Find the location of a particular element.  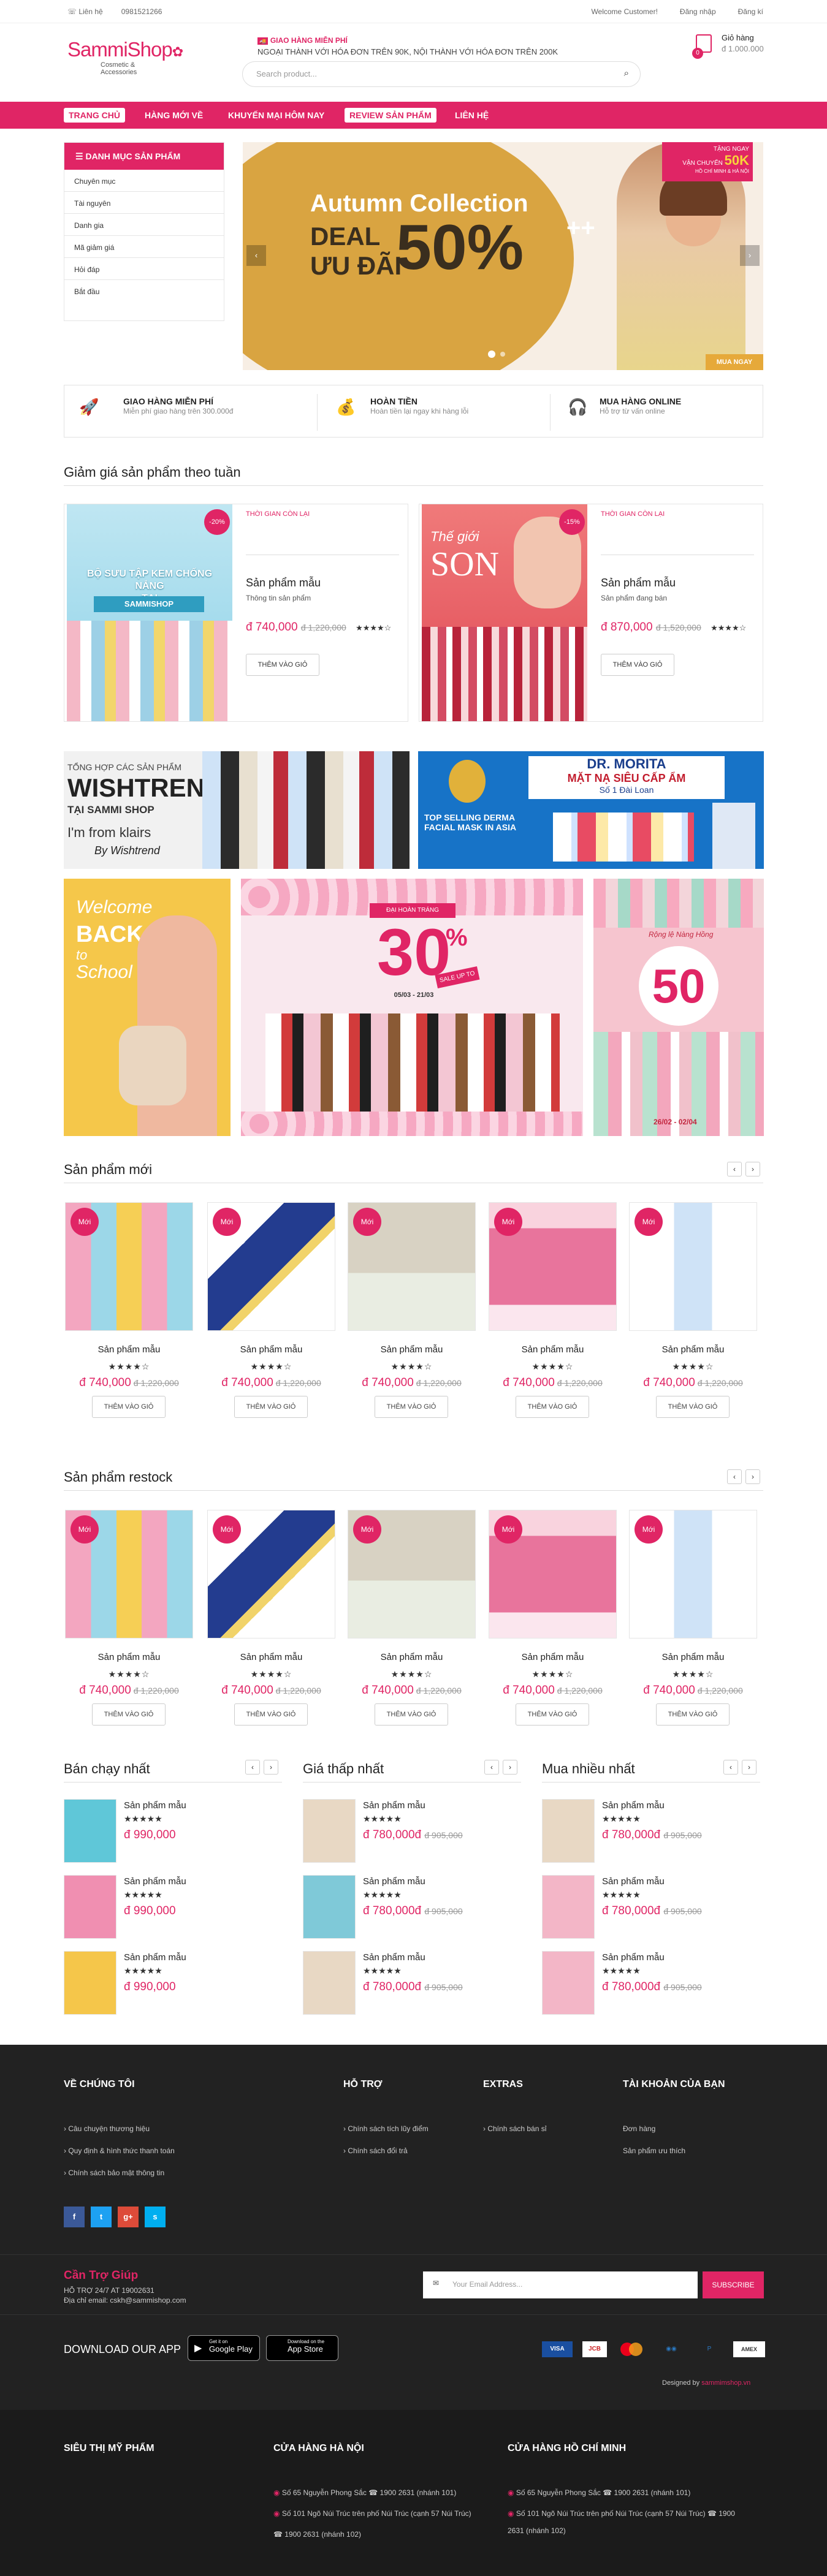

slider-prev-button: ‹ is located at coordinates (256, 255).